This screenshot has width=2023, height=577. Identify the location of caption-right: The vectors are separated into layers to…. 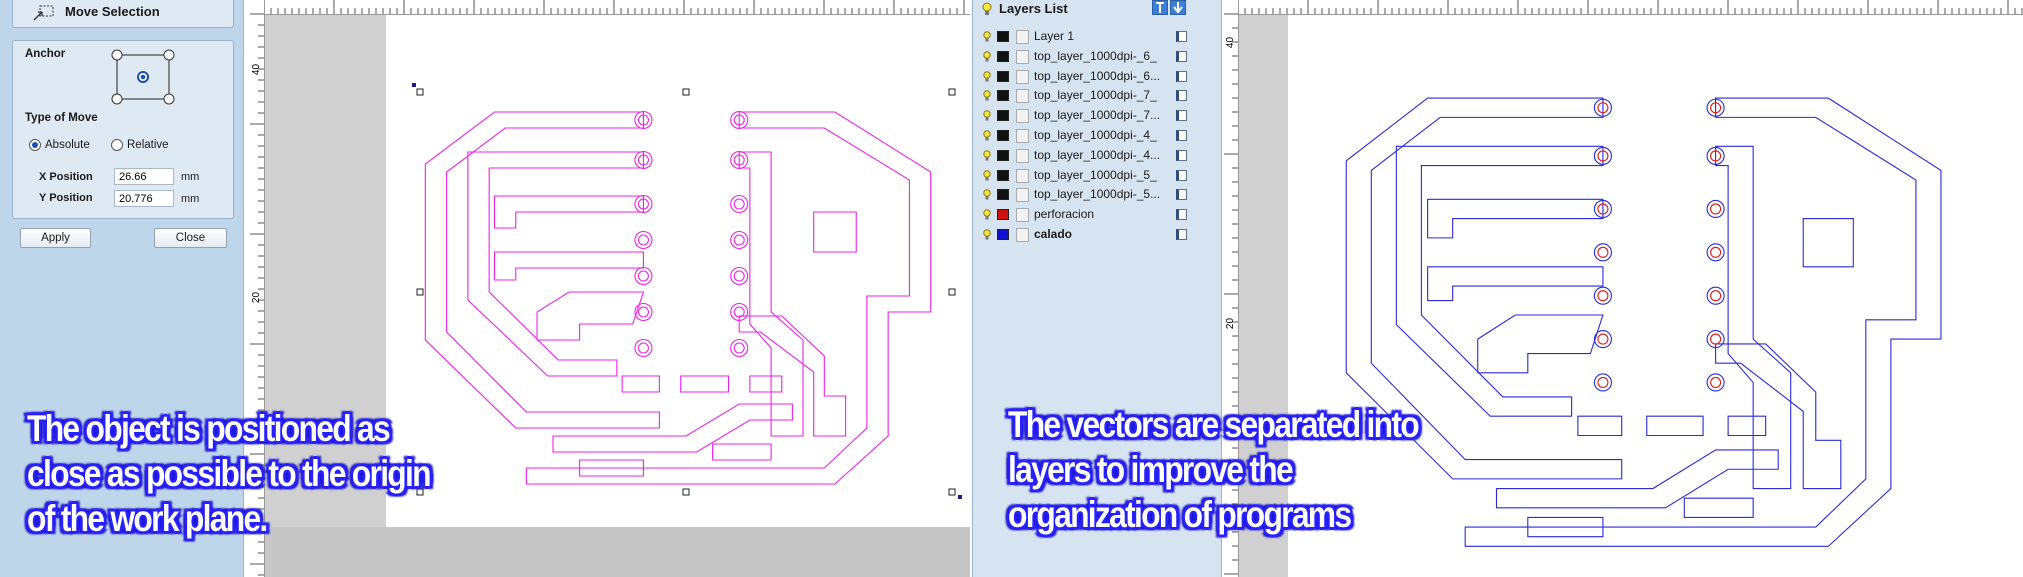
(1214, 469).